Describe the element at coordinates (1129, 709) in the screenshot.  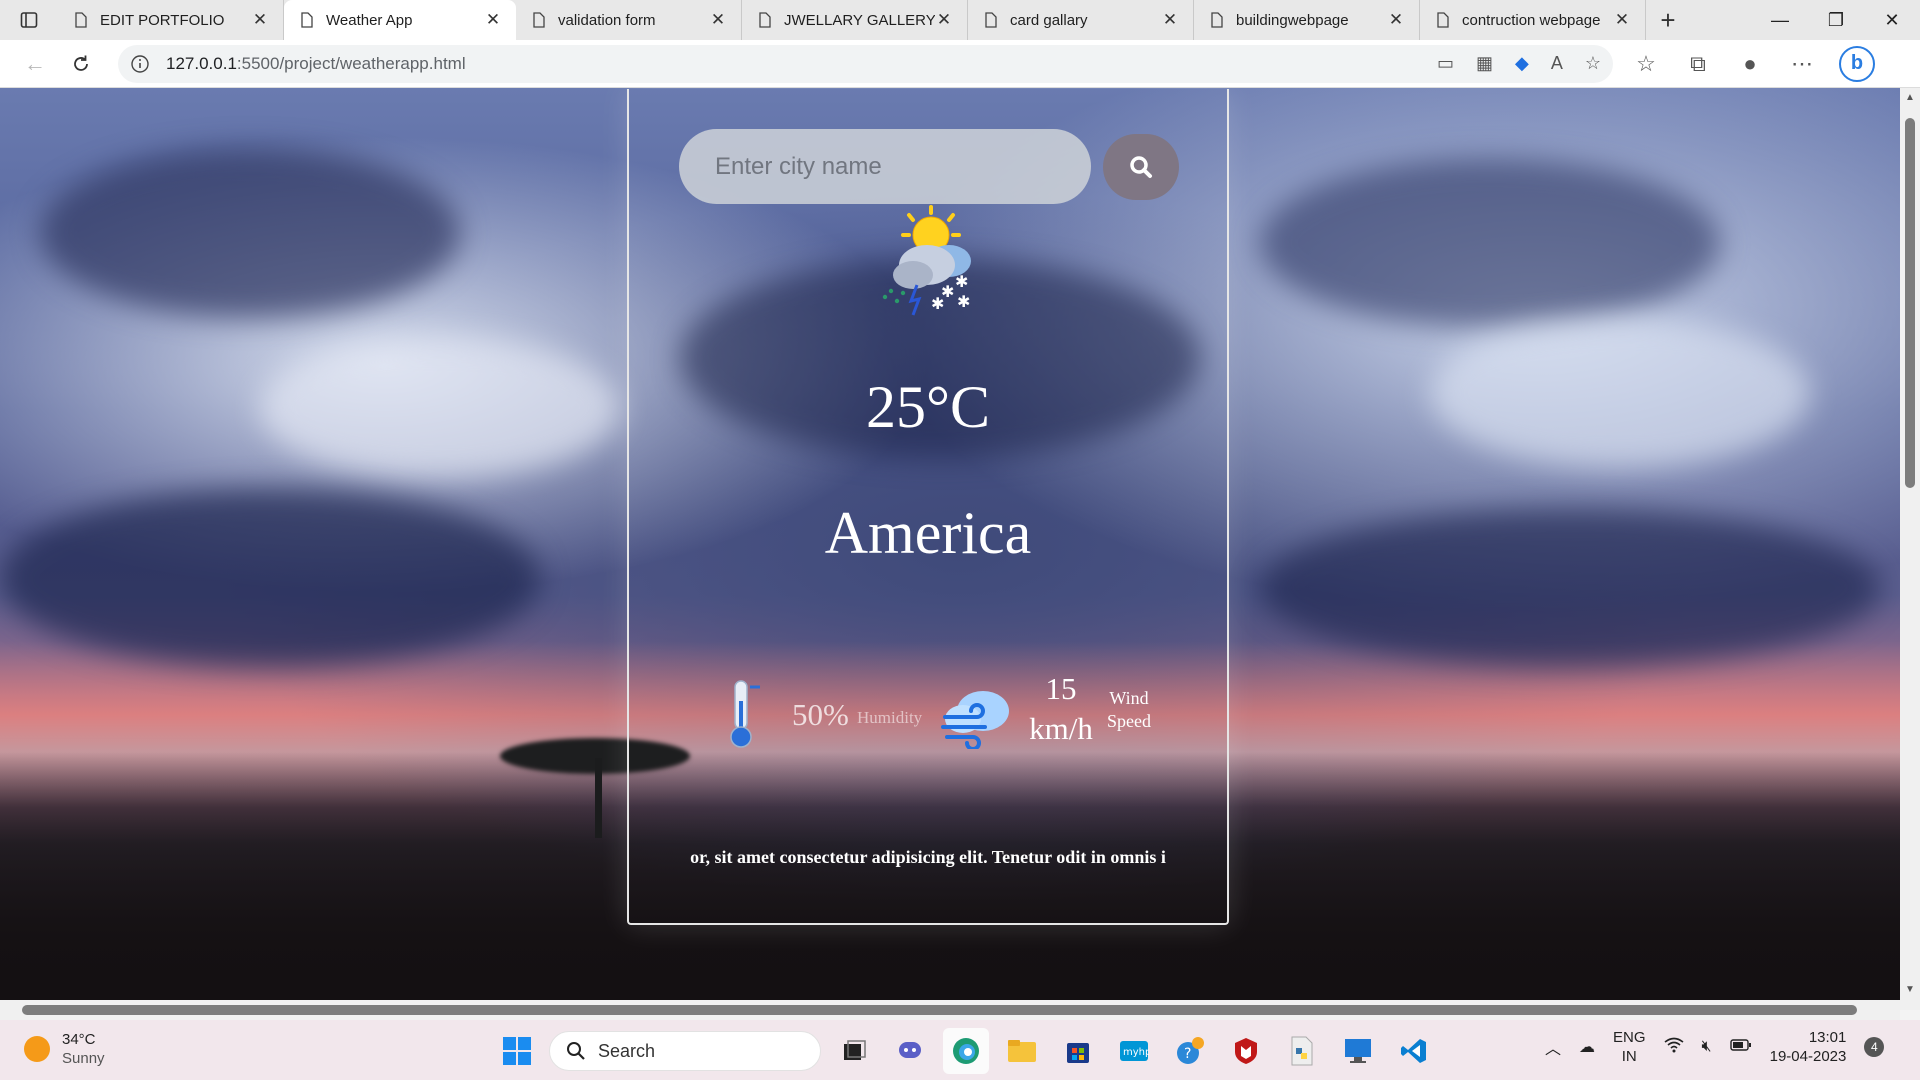
I see `wind-speed-label: Wind Speed` at that location.